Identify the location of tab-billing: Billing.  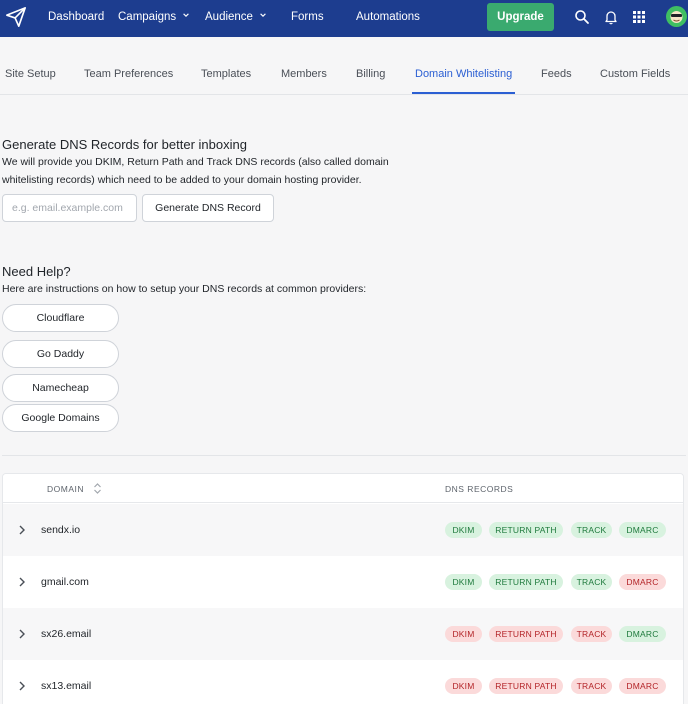
(370, 74).